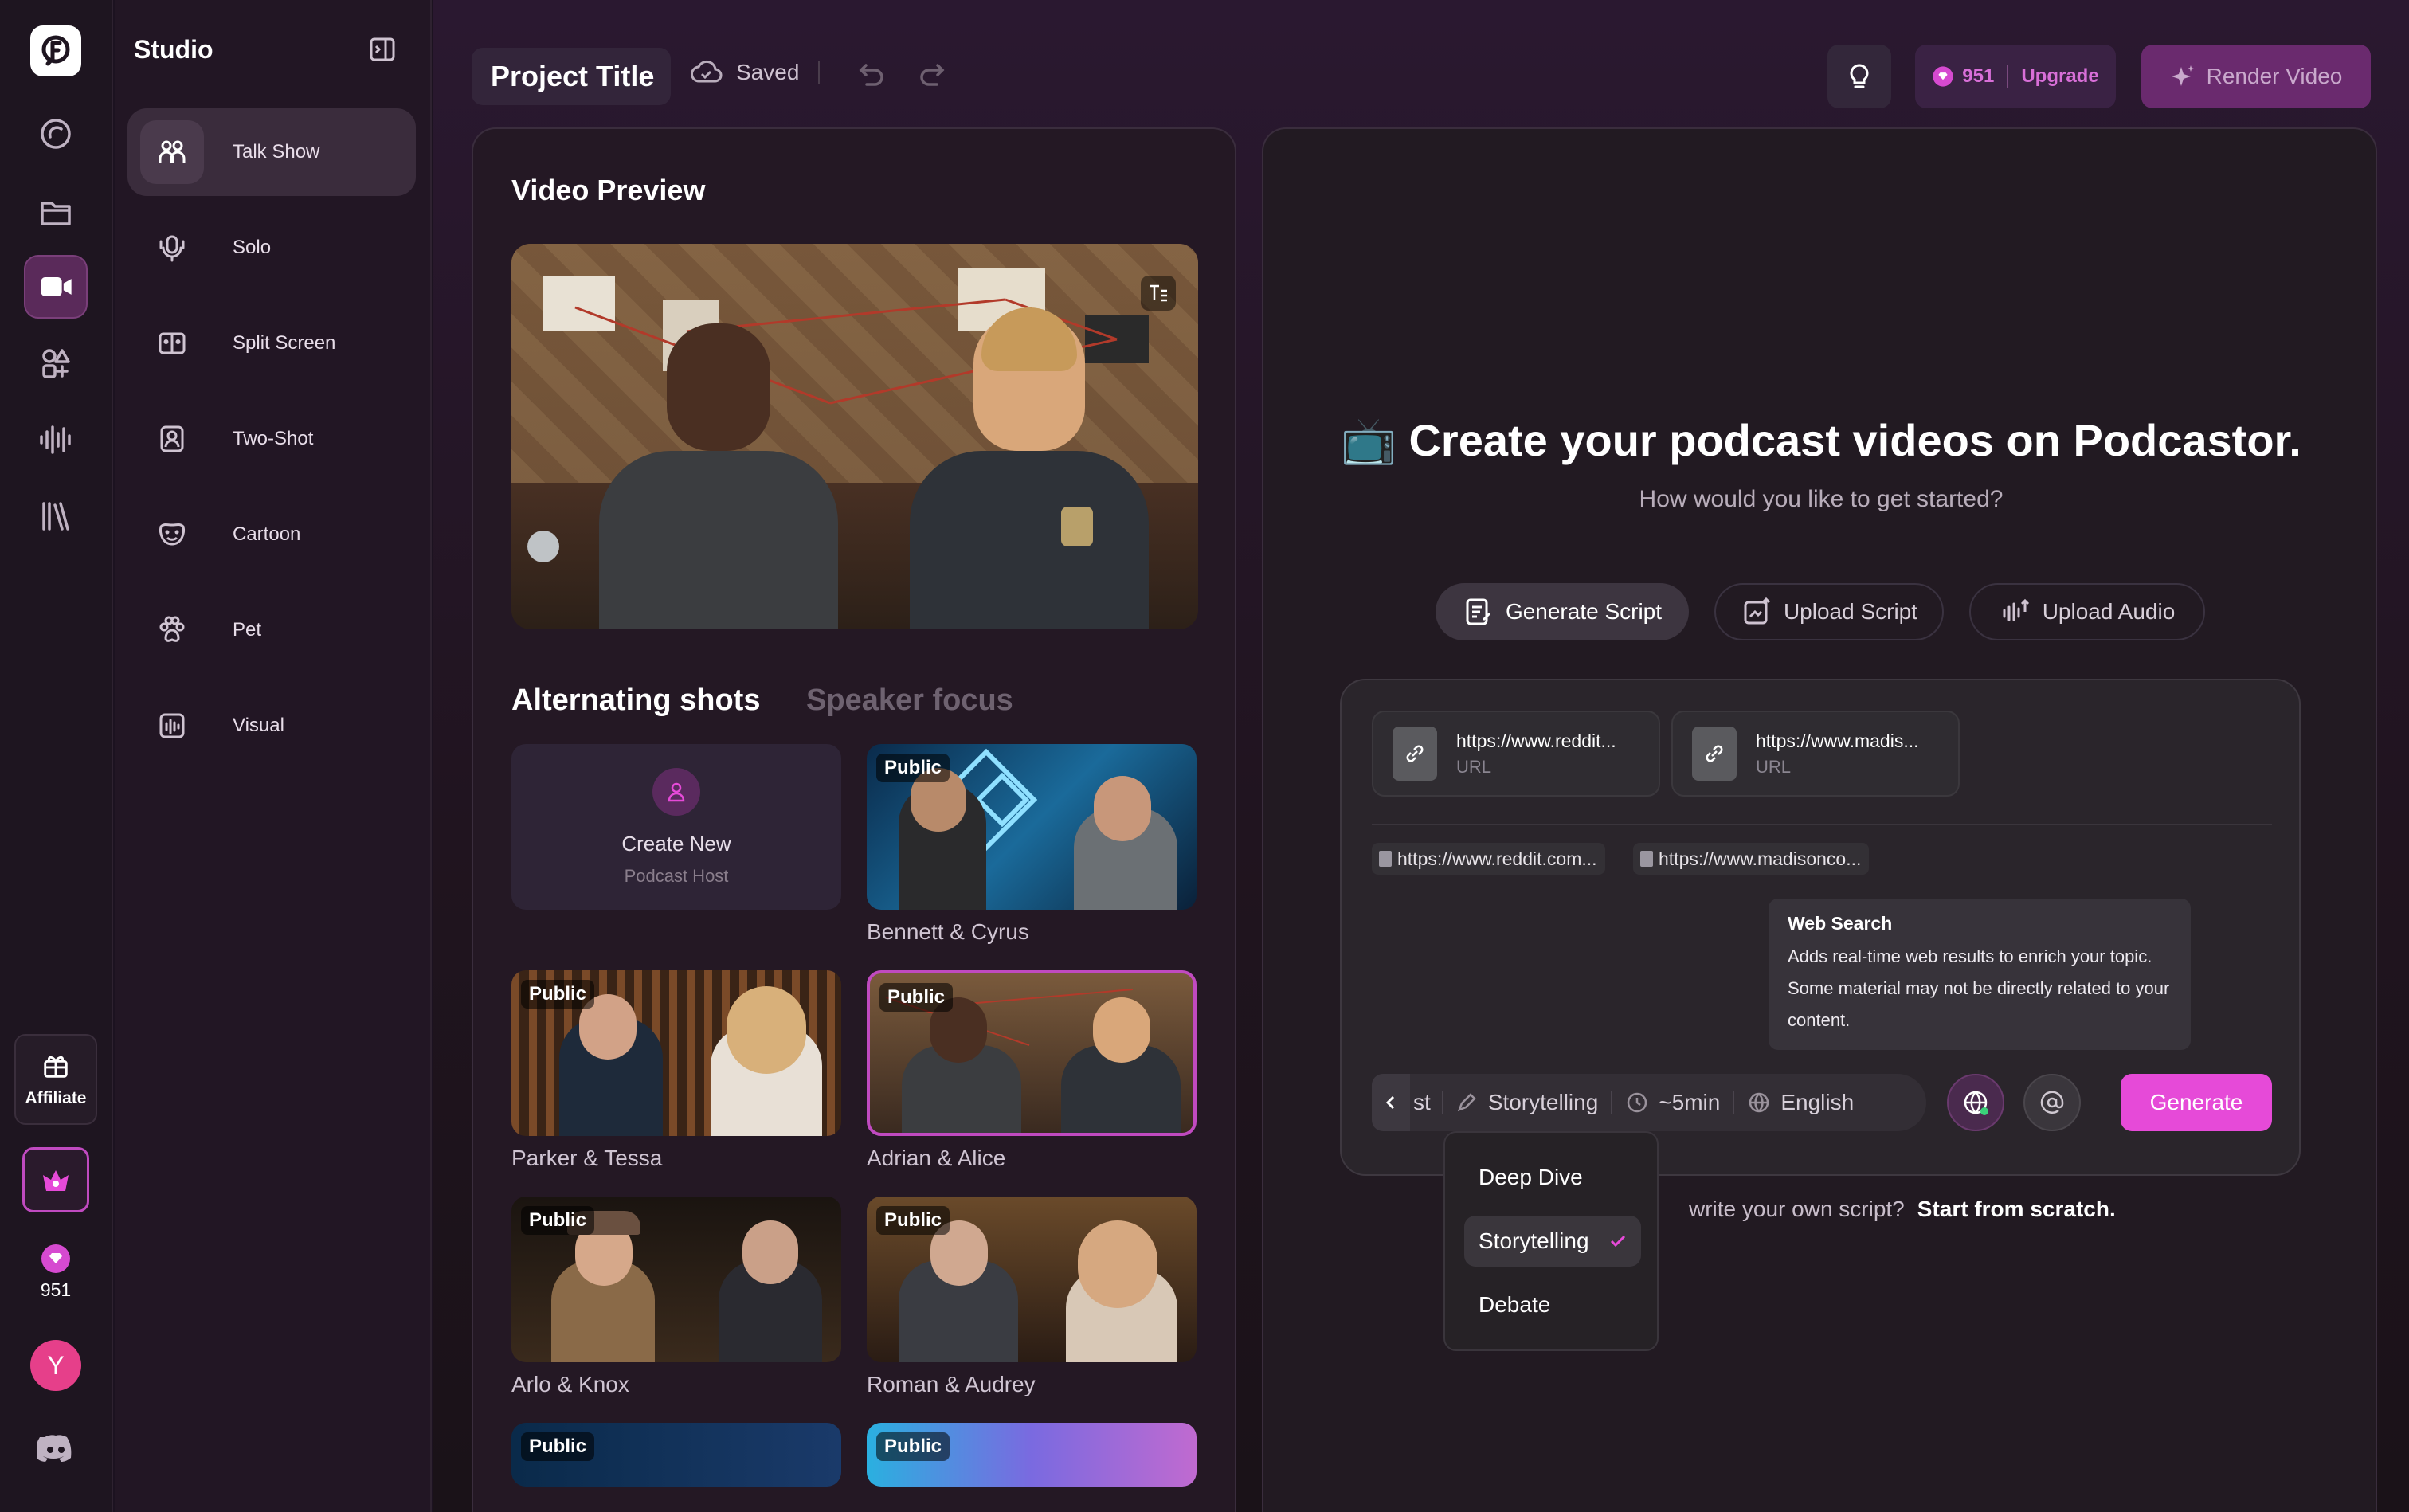 The width and height of the screenshot is (2409, 1512). I want to click on cut-option: st, so click(1422, 1103).